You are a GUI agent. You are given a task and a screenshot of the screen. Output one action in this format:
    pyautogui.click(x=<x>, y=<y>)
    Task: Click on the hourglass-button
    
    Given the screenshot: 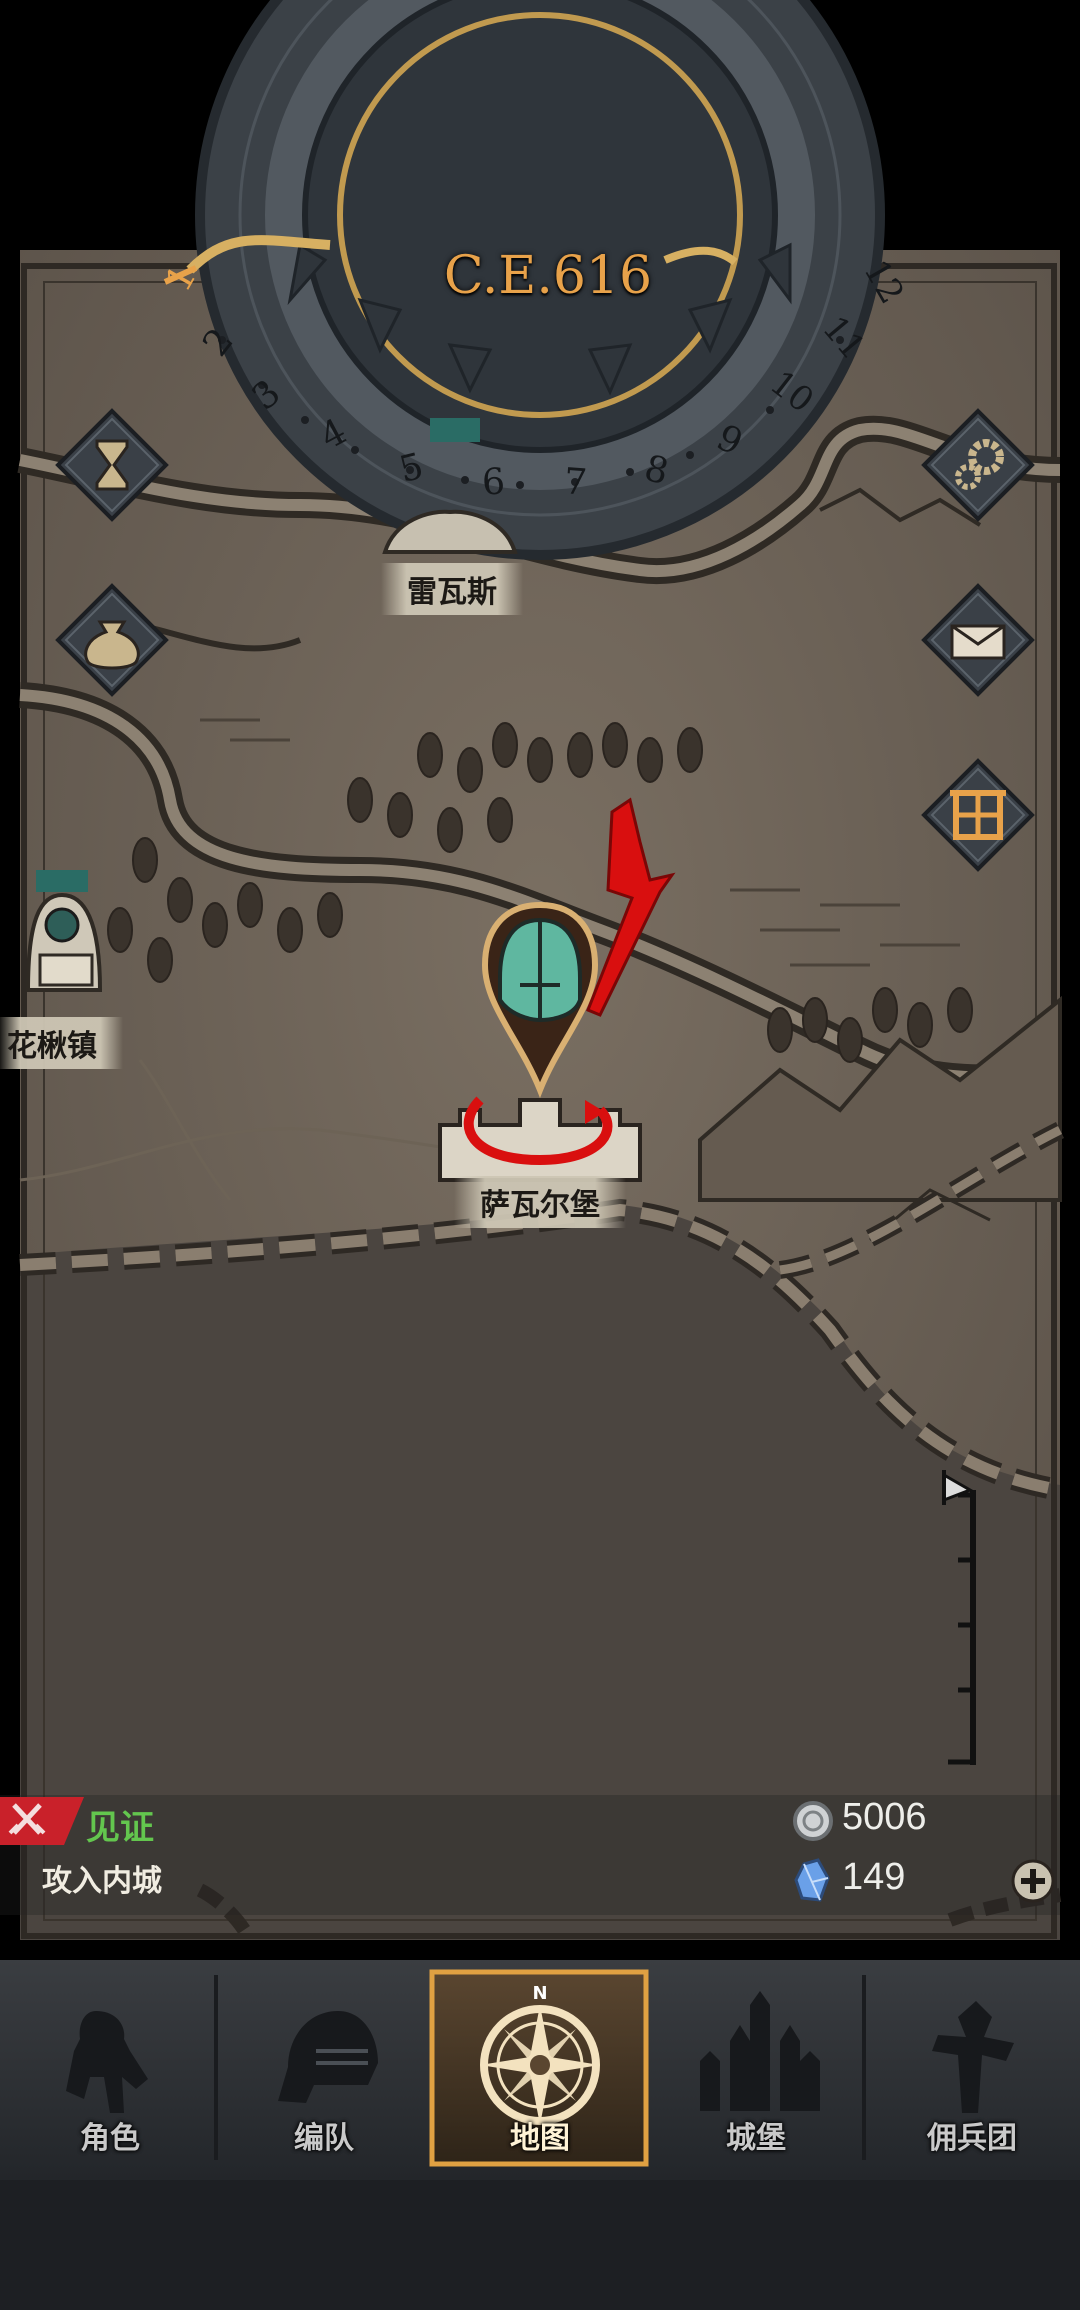 What is the action you would take?
    pyautogui.click(x=112, y=465)
    